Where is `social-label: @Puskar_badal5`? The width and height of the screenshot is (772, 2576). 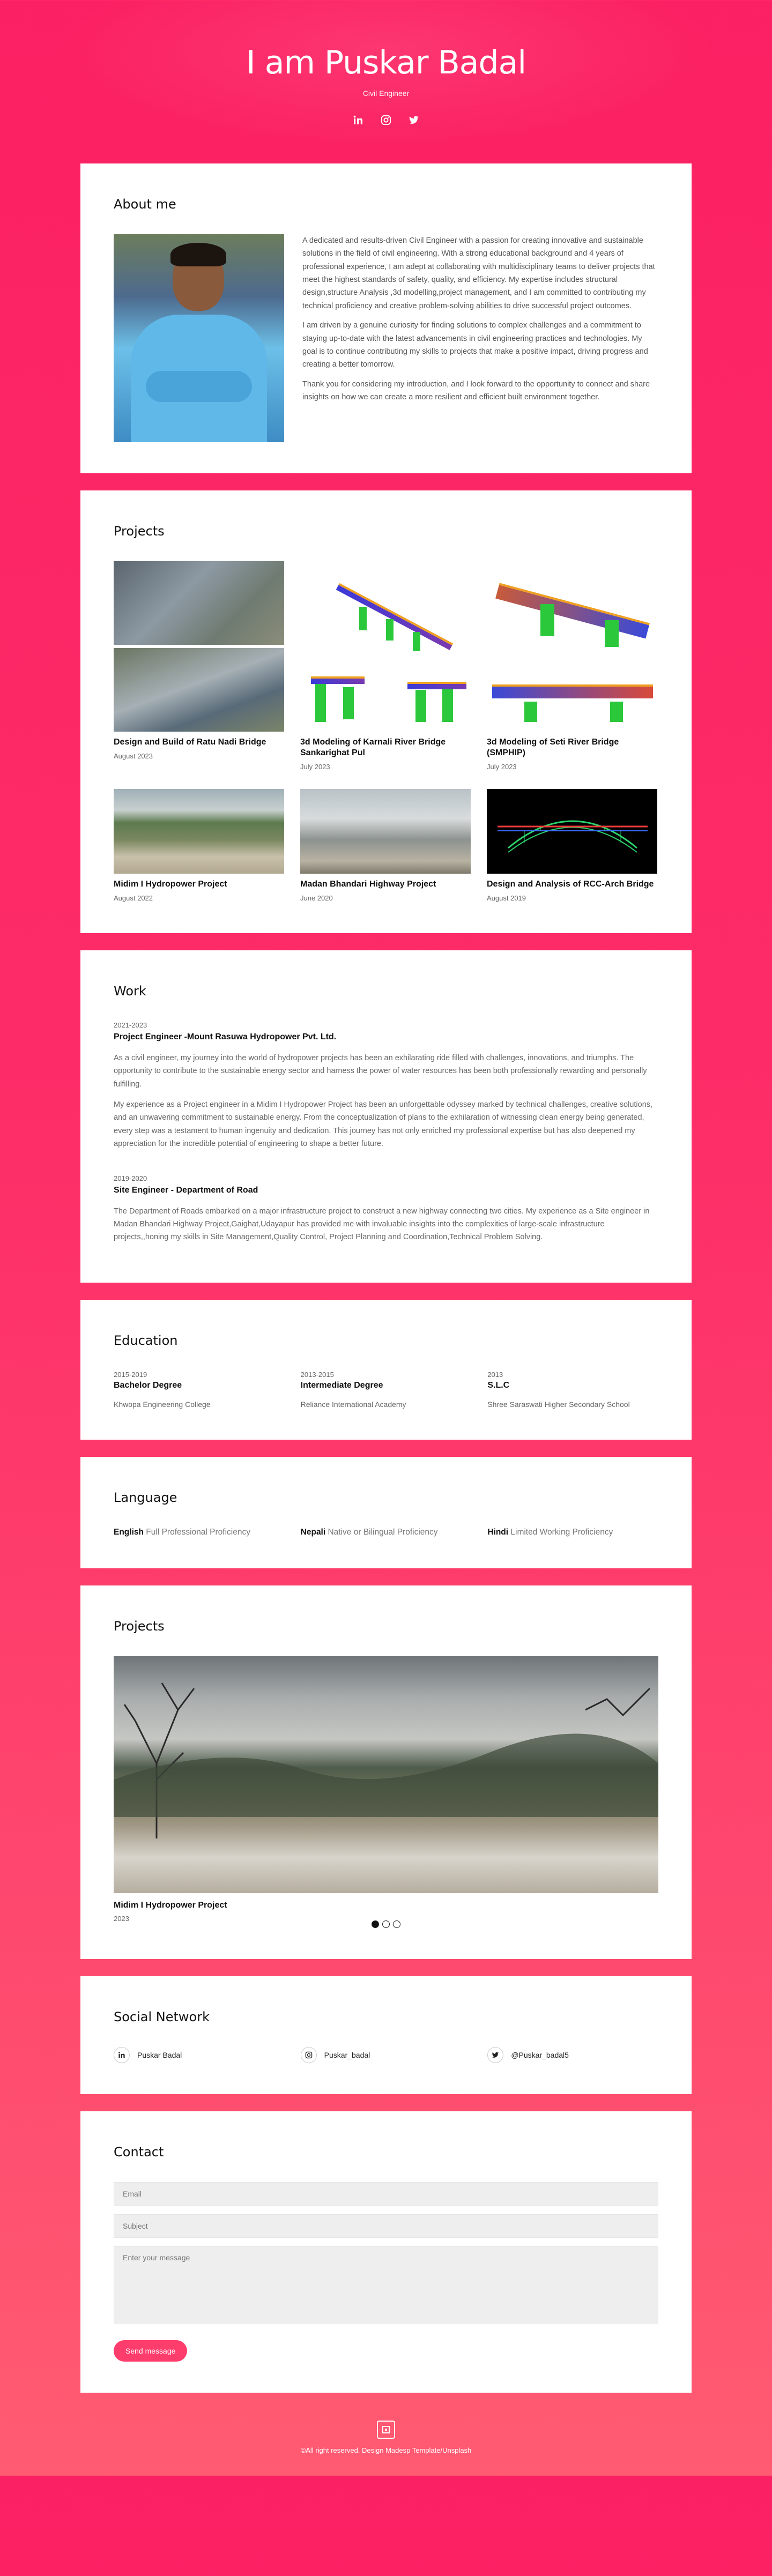
social-label: @Puskar_badal5 is located at coordinates (540, 2054).